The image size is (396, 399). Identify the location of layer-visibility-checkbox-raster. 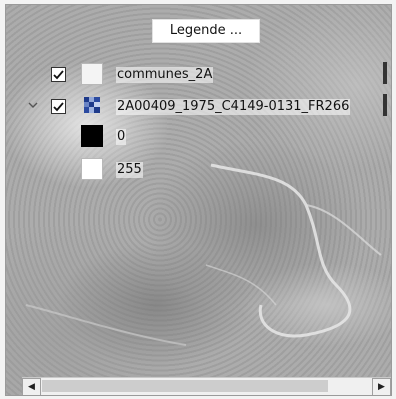
(58, 106).